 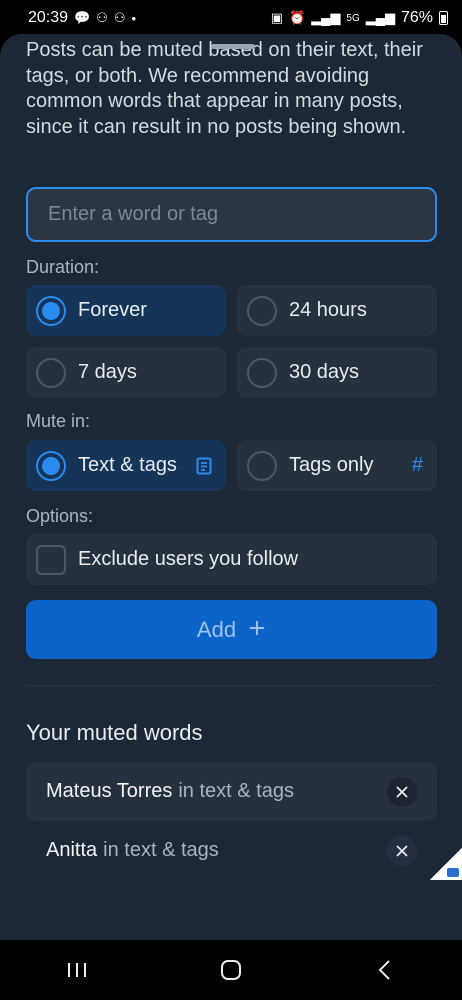 I want to click on muted-word-text: Anitta, so click(x=72, y=850).